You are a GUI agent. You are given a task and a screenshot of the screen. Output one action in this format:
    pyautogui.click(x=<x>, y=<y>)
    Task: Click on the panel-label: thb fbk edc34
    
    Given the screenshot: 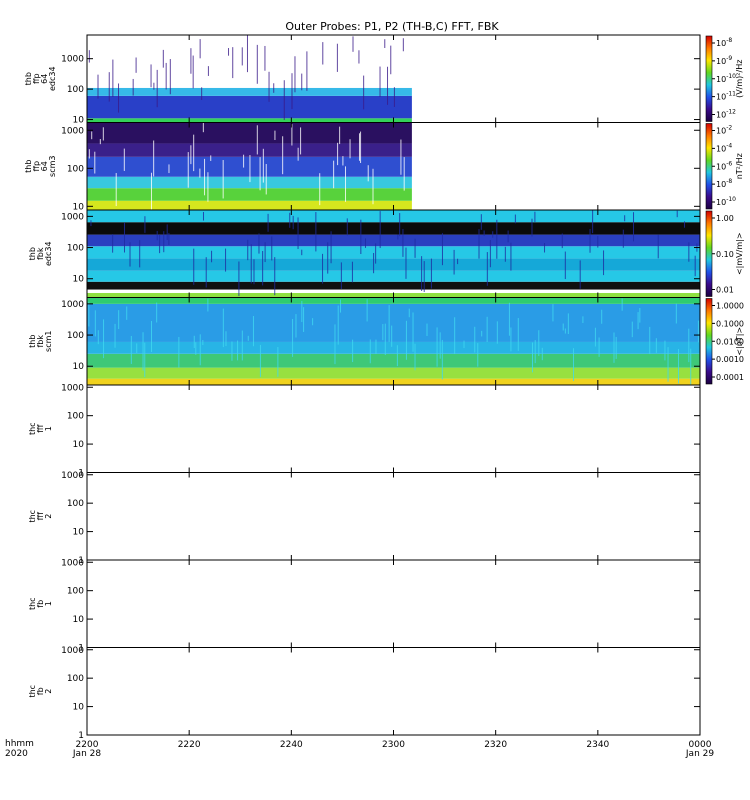 What is the action you would take?
    pyautogui.click(x=40, y=253)
    